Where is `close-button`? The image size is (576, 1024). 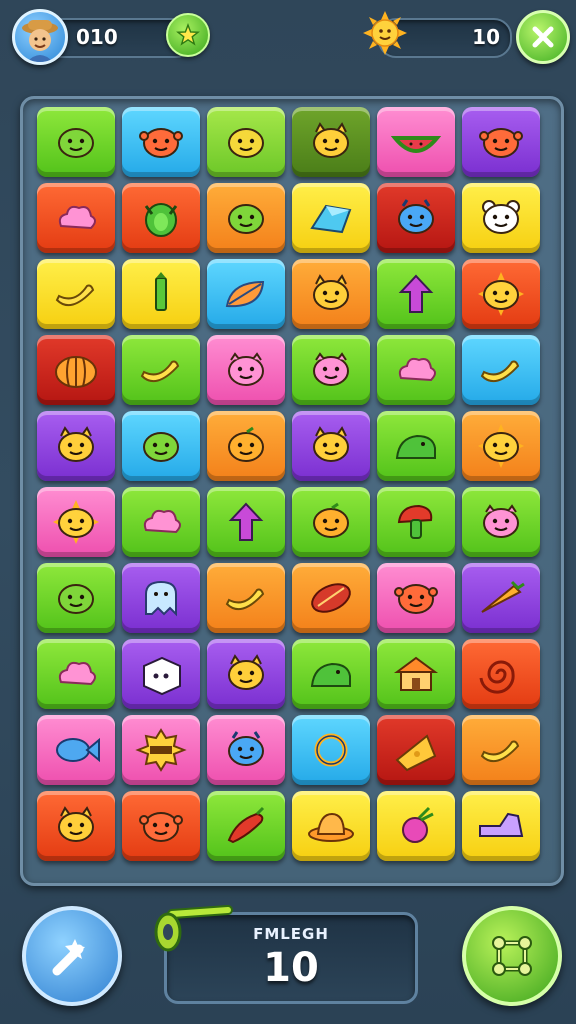 close-button is located at coordinates (543, 37).